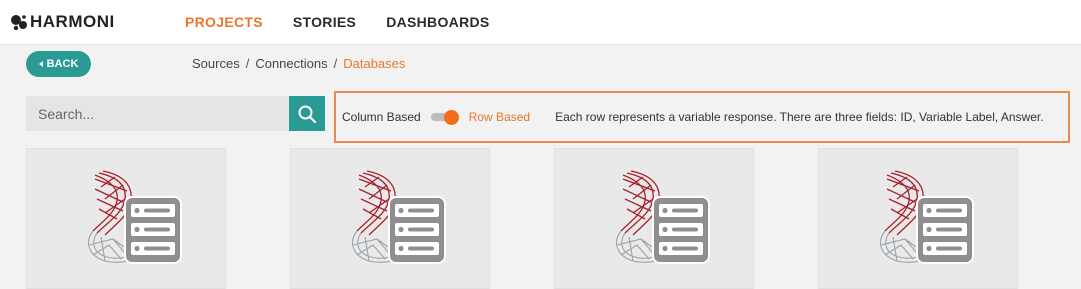  Describe the element at coordinates (381, 117) in the screenshot. I see `column-based-option: Column Based` at that location.